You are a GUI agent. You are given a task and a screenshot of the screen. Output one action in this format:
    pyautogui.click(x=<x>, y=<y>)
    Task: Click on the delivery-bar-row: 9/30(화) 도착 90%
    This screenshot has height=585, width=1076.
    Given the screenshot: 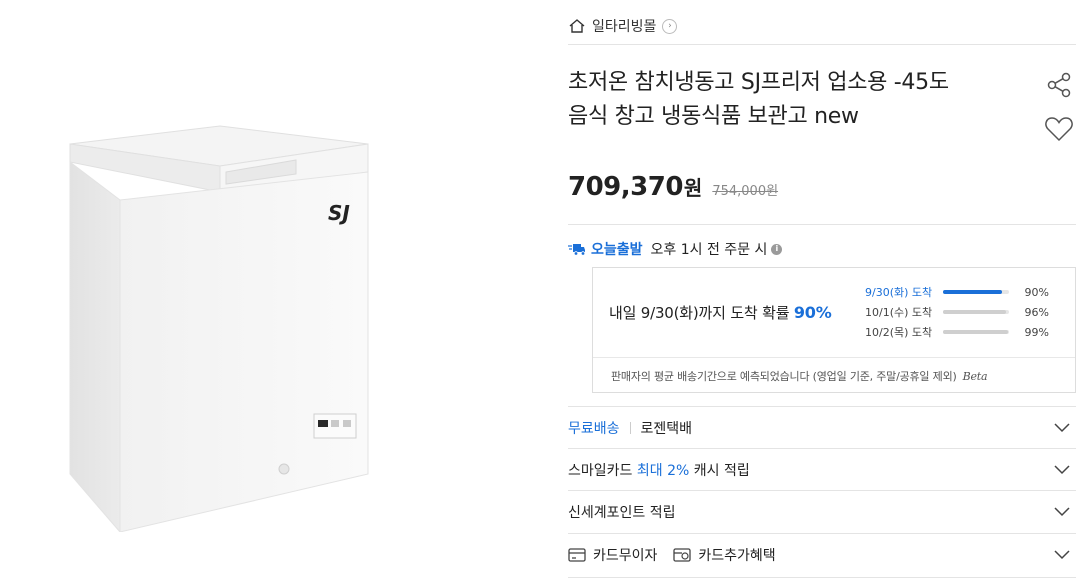 What is the action you would take?
    pyautogui.click(x=957, y=292)
    